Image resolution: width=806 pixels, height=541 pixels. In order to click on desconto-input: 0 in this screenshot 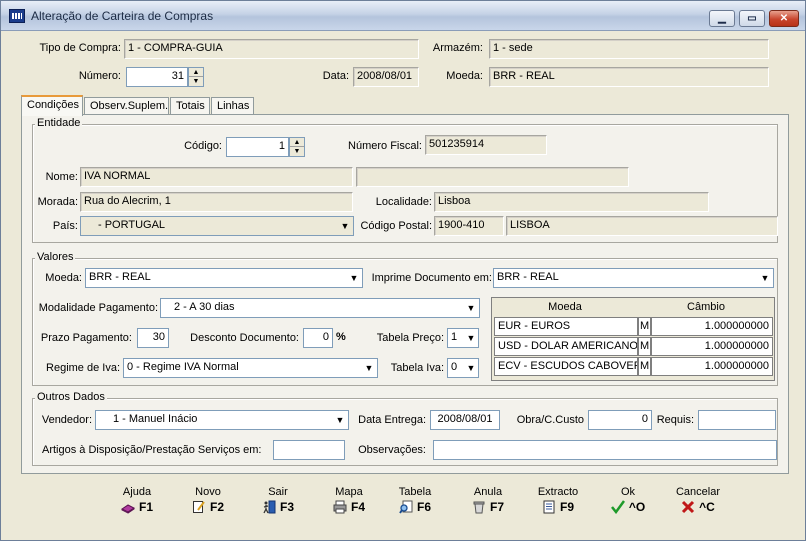, I will do `click(318, 338)`.